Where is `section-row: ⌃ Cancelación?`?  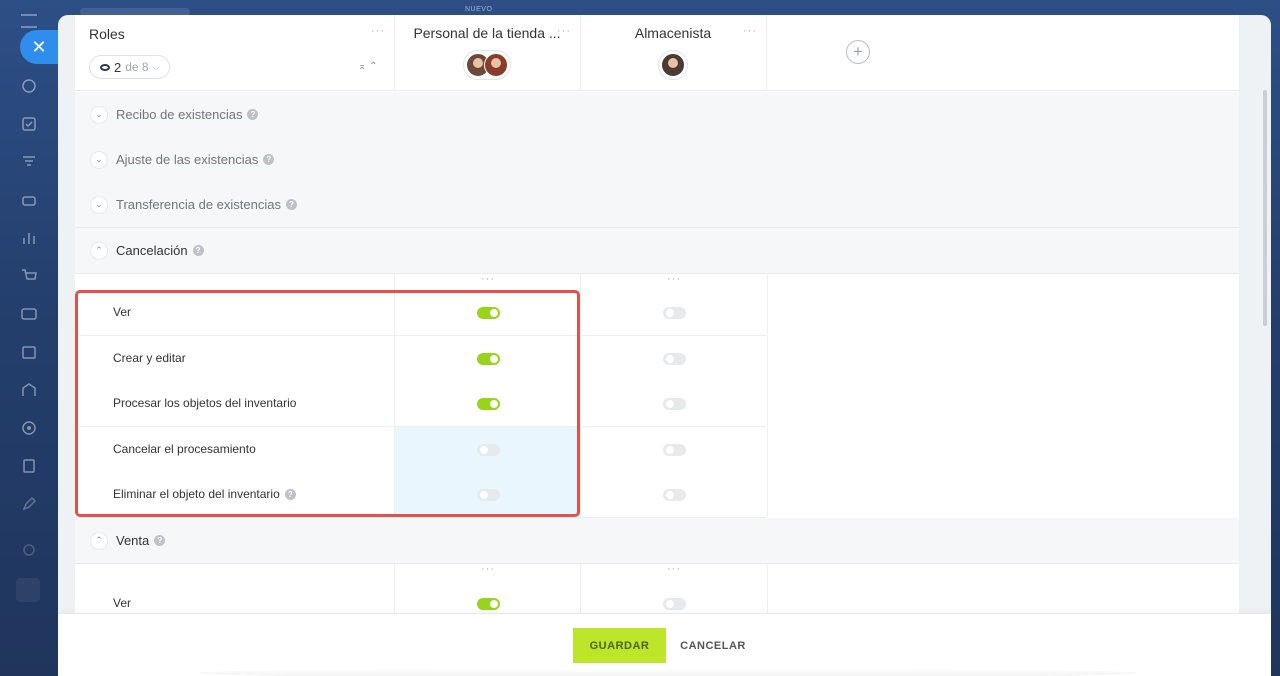
section-row: ⌃ Cancelación? is located at coordinates (657, 251).